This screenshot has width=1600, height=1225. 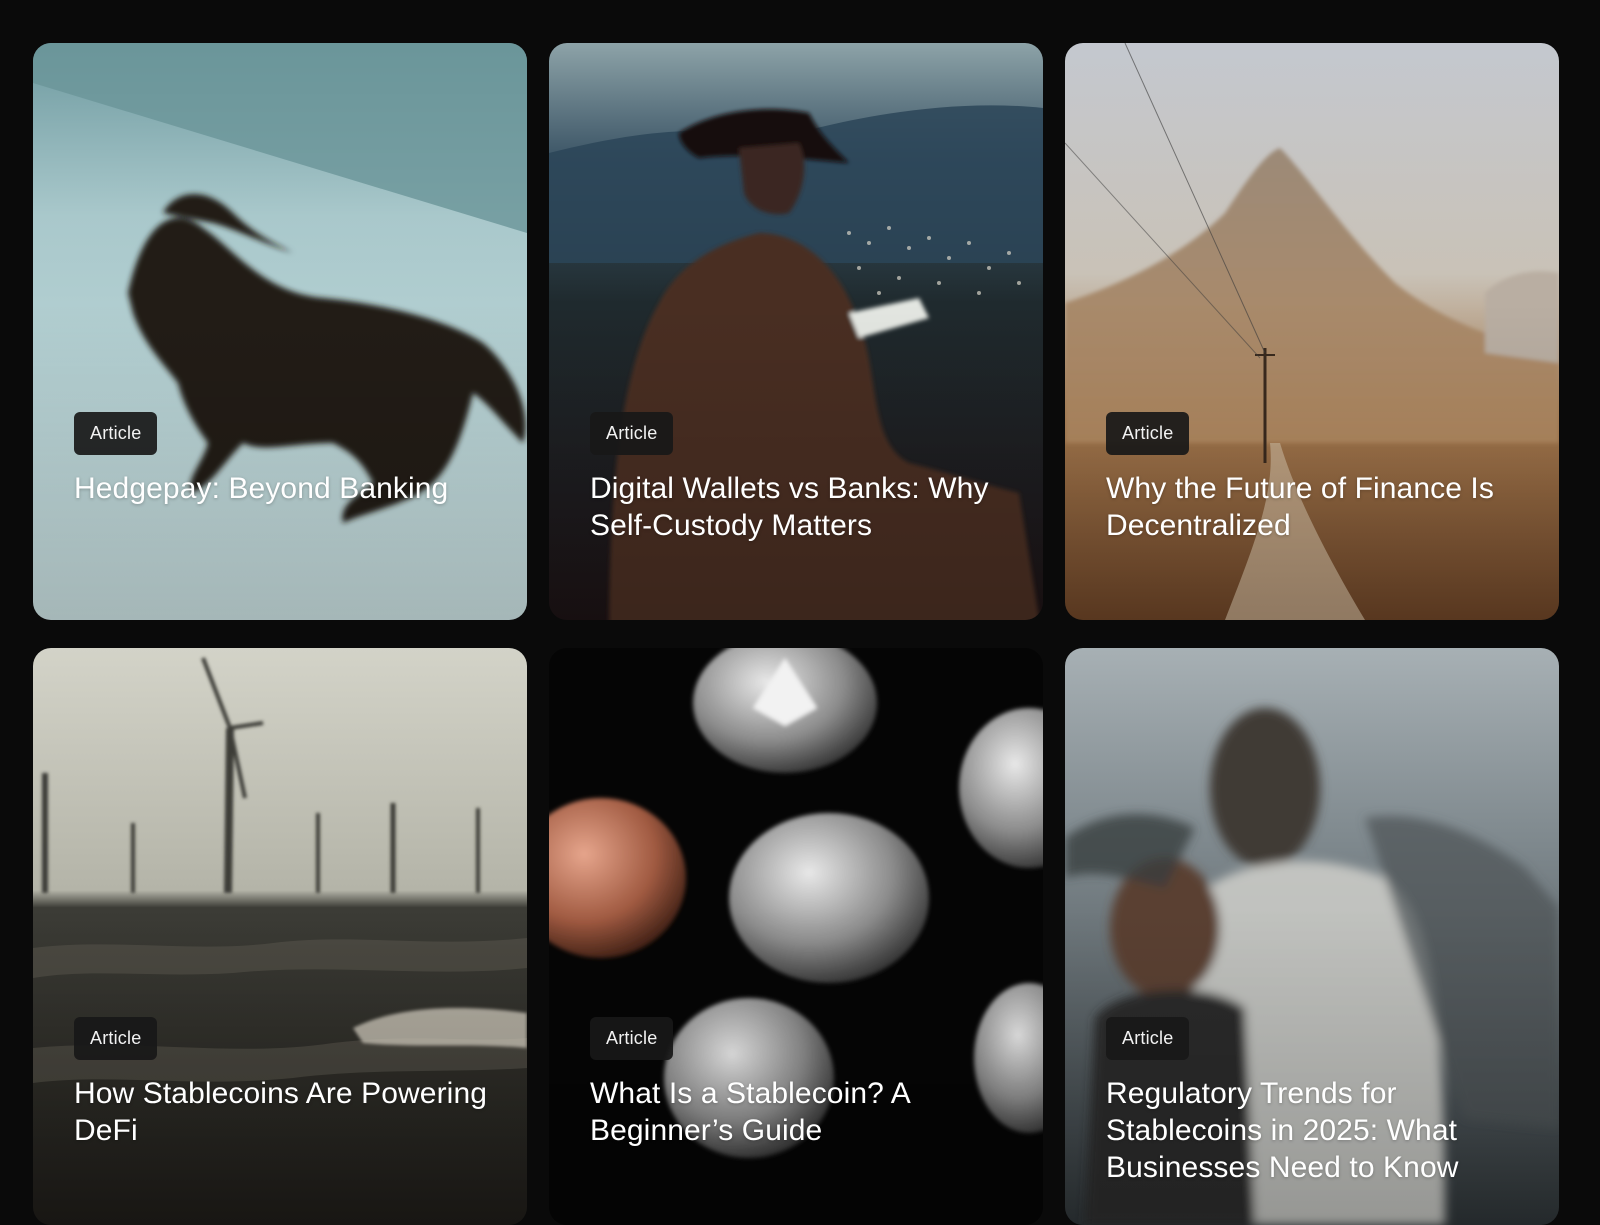 I want to click on article-meta: Article Hedgepay: Beyond Banking, so click(x=285, y=459).